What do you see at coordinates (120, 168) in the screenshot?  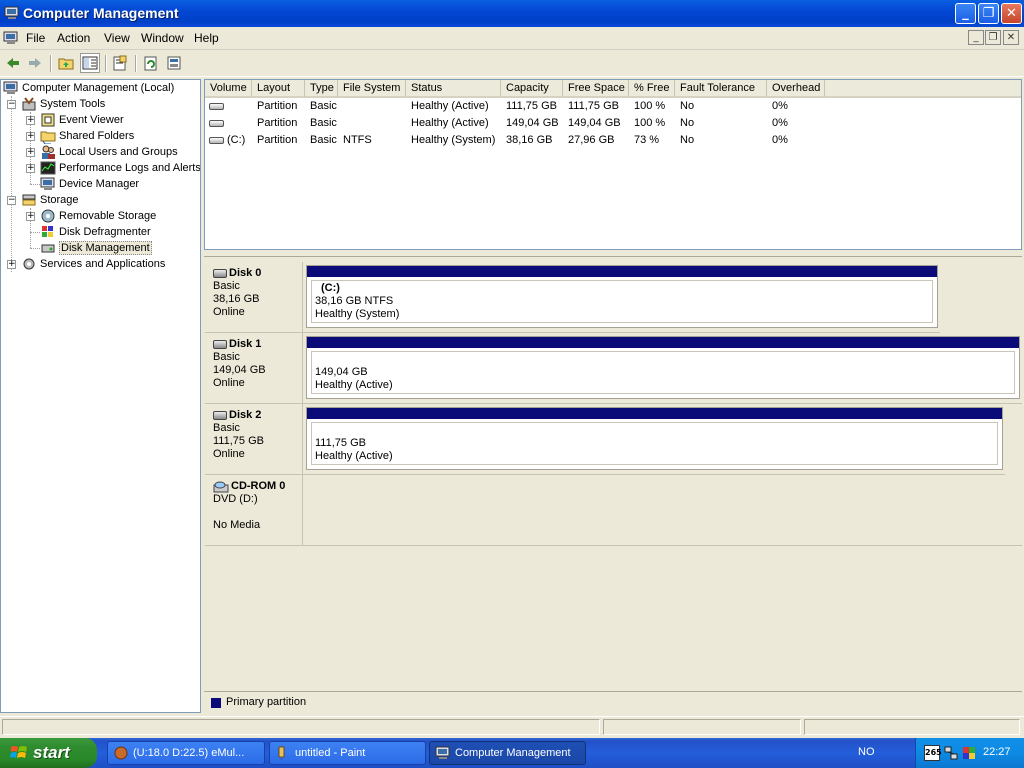 I see `tree-item-perf-logs: Performance Logs and Alerts` at bounding box center [120, 168].